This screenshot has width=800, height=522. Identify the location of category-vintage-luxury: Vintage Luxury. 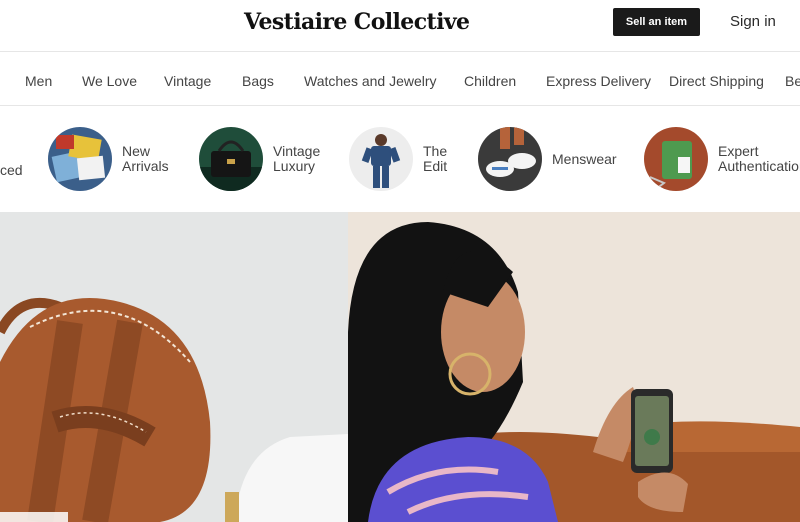
(259, 159).